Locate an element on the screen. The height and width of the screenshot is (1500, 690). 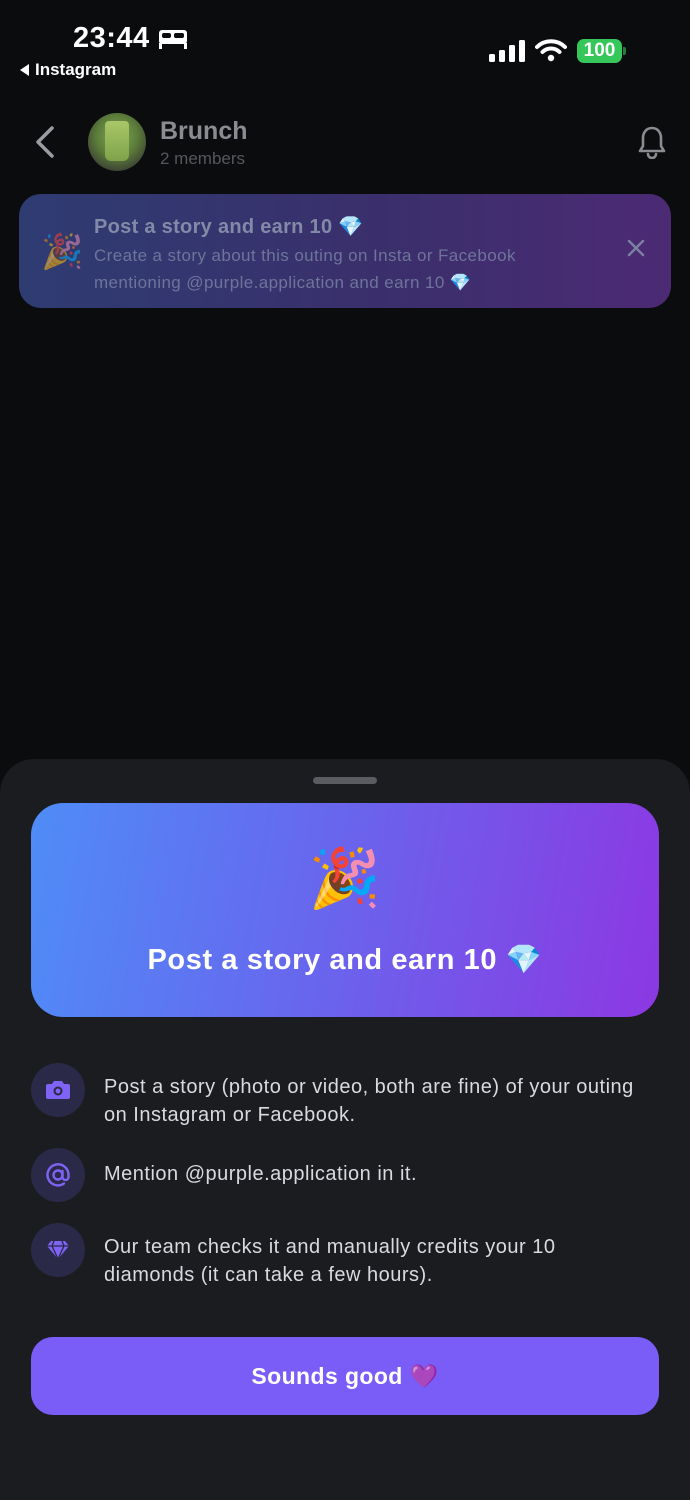
group-avatar is located at coordinates (117, 142).